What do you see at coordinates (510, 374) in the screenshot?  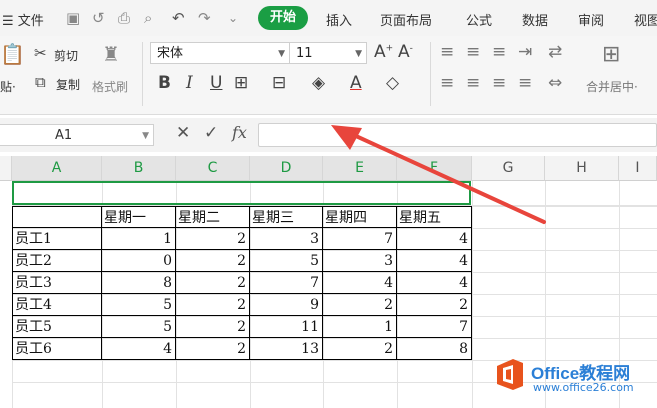 I see `office-logo-icon` at bounding box center [510, 374].